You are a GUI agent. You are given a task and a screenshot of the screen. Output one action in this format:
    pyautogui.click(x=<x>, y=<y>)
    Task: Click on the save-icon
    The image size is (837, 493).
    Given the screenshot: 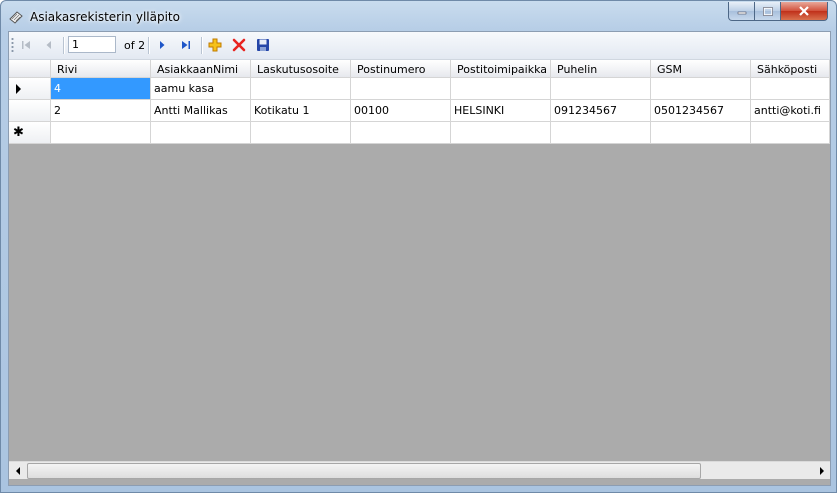 What is the action you would take?
    pyautogui.click(x=263, y=45)
    